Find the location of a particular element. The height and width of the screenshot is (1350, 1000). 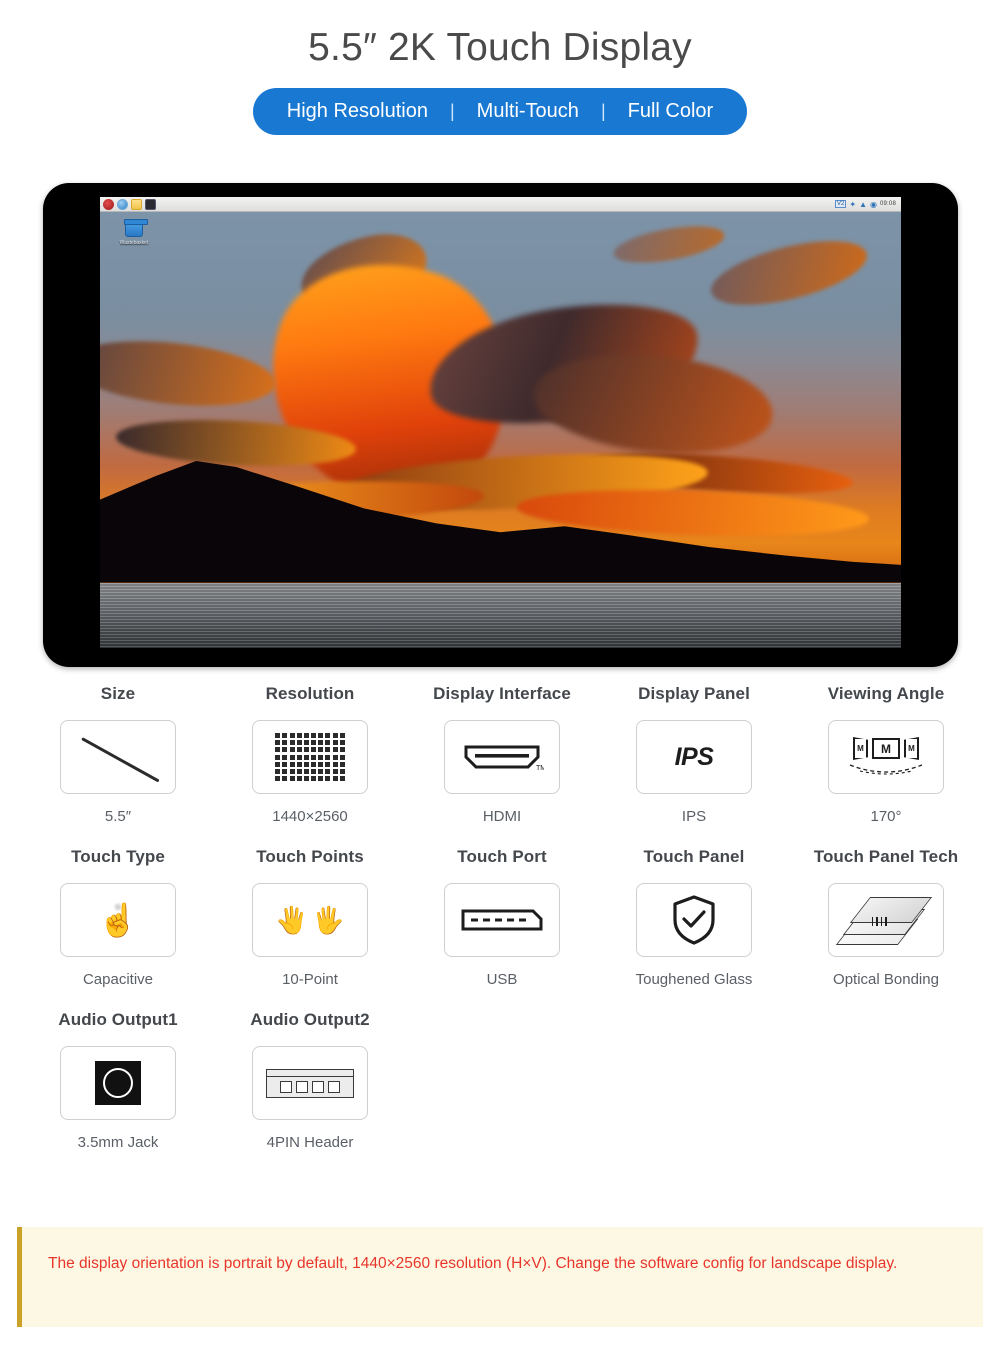

spec-value: 1440×2560 is located at coordinates (310, 816).